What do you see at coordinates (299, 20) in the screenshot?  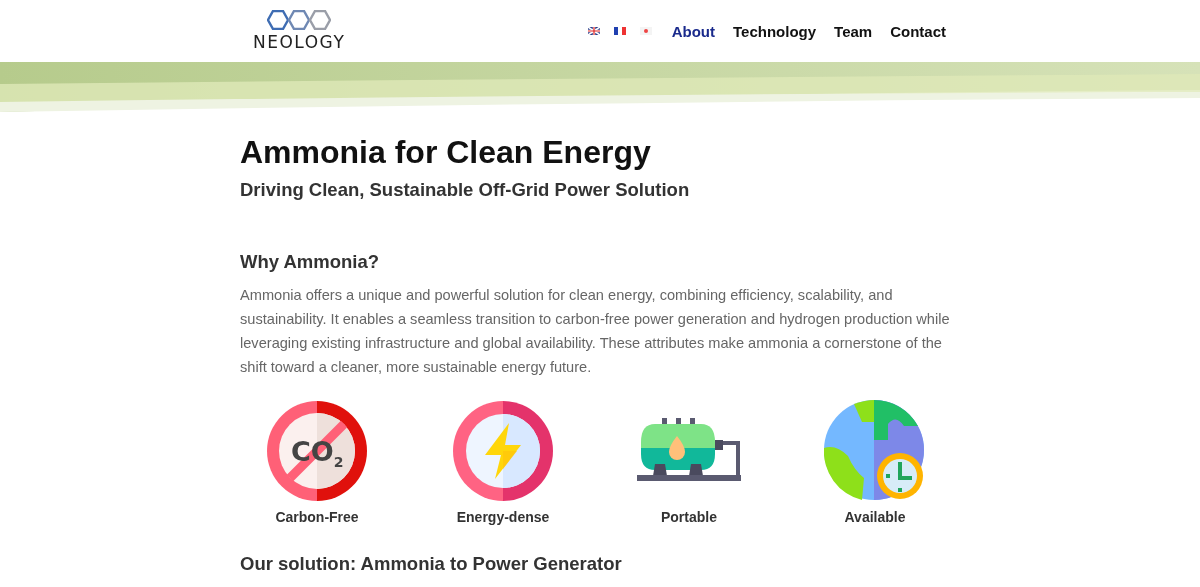 I see `hexagon-logo-icon` at bounding box center [299, 20].